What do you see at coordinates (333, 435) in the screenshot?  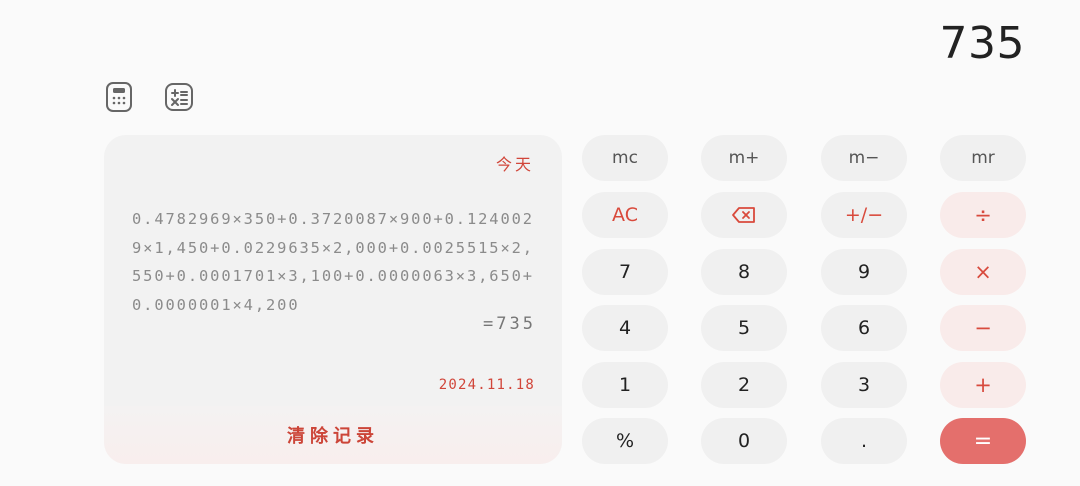 I see `clear-history-button: 清除记录` at bounding box center [333, 435].